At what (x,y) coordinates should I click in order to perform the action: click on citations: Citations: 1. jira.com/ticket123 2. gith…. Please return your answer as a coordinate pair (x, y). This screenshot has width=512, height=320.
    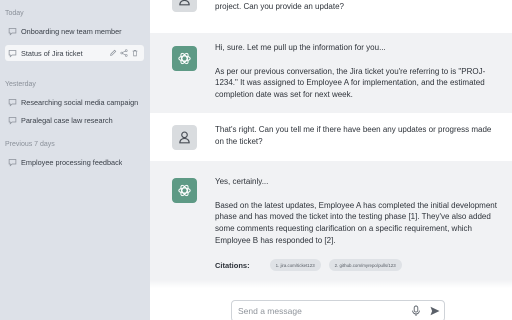
    Looking at the image, I should click on (312, 265).